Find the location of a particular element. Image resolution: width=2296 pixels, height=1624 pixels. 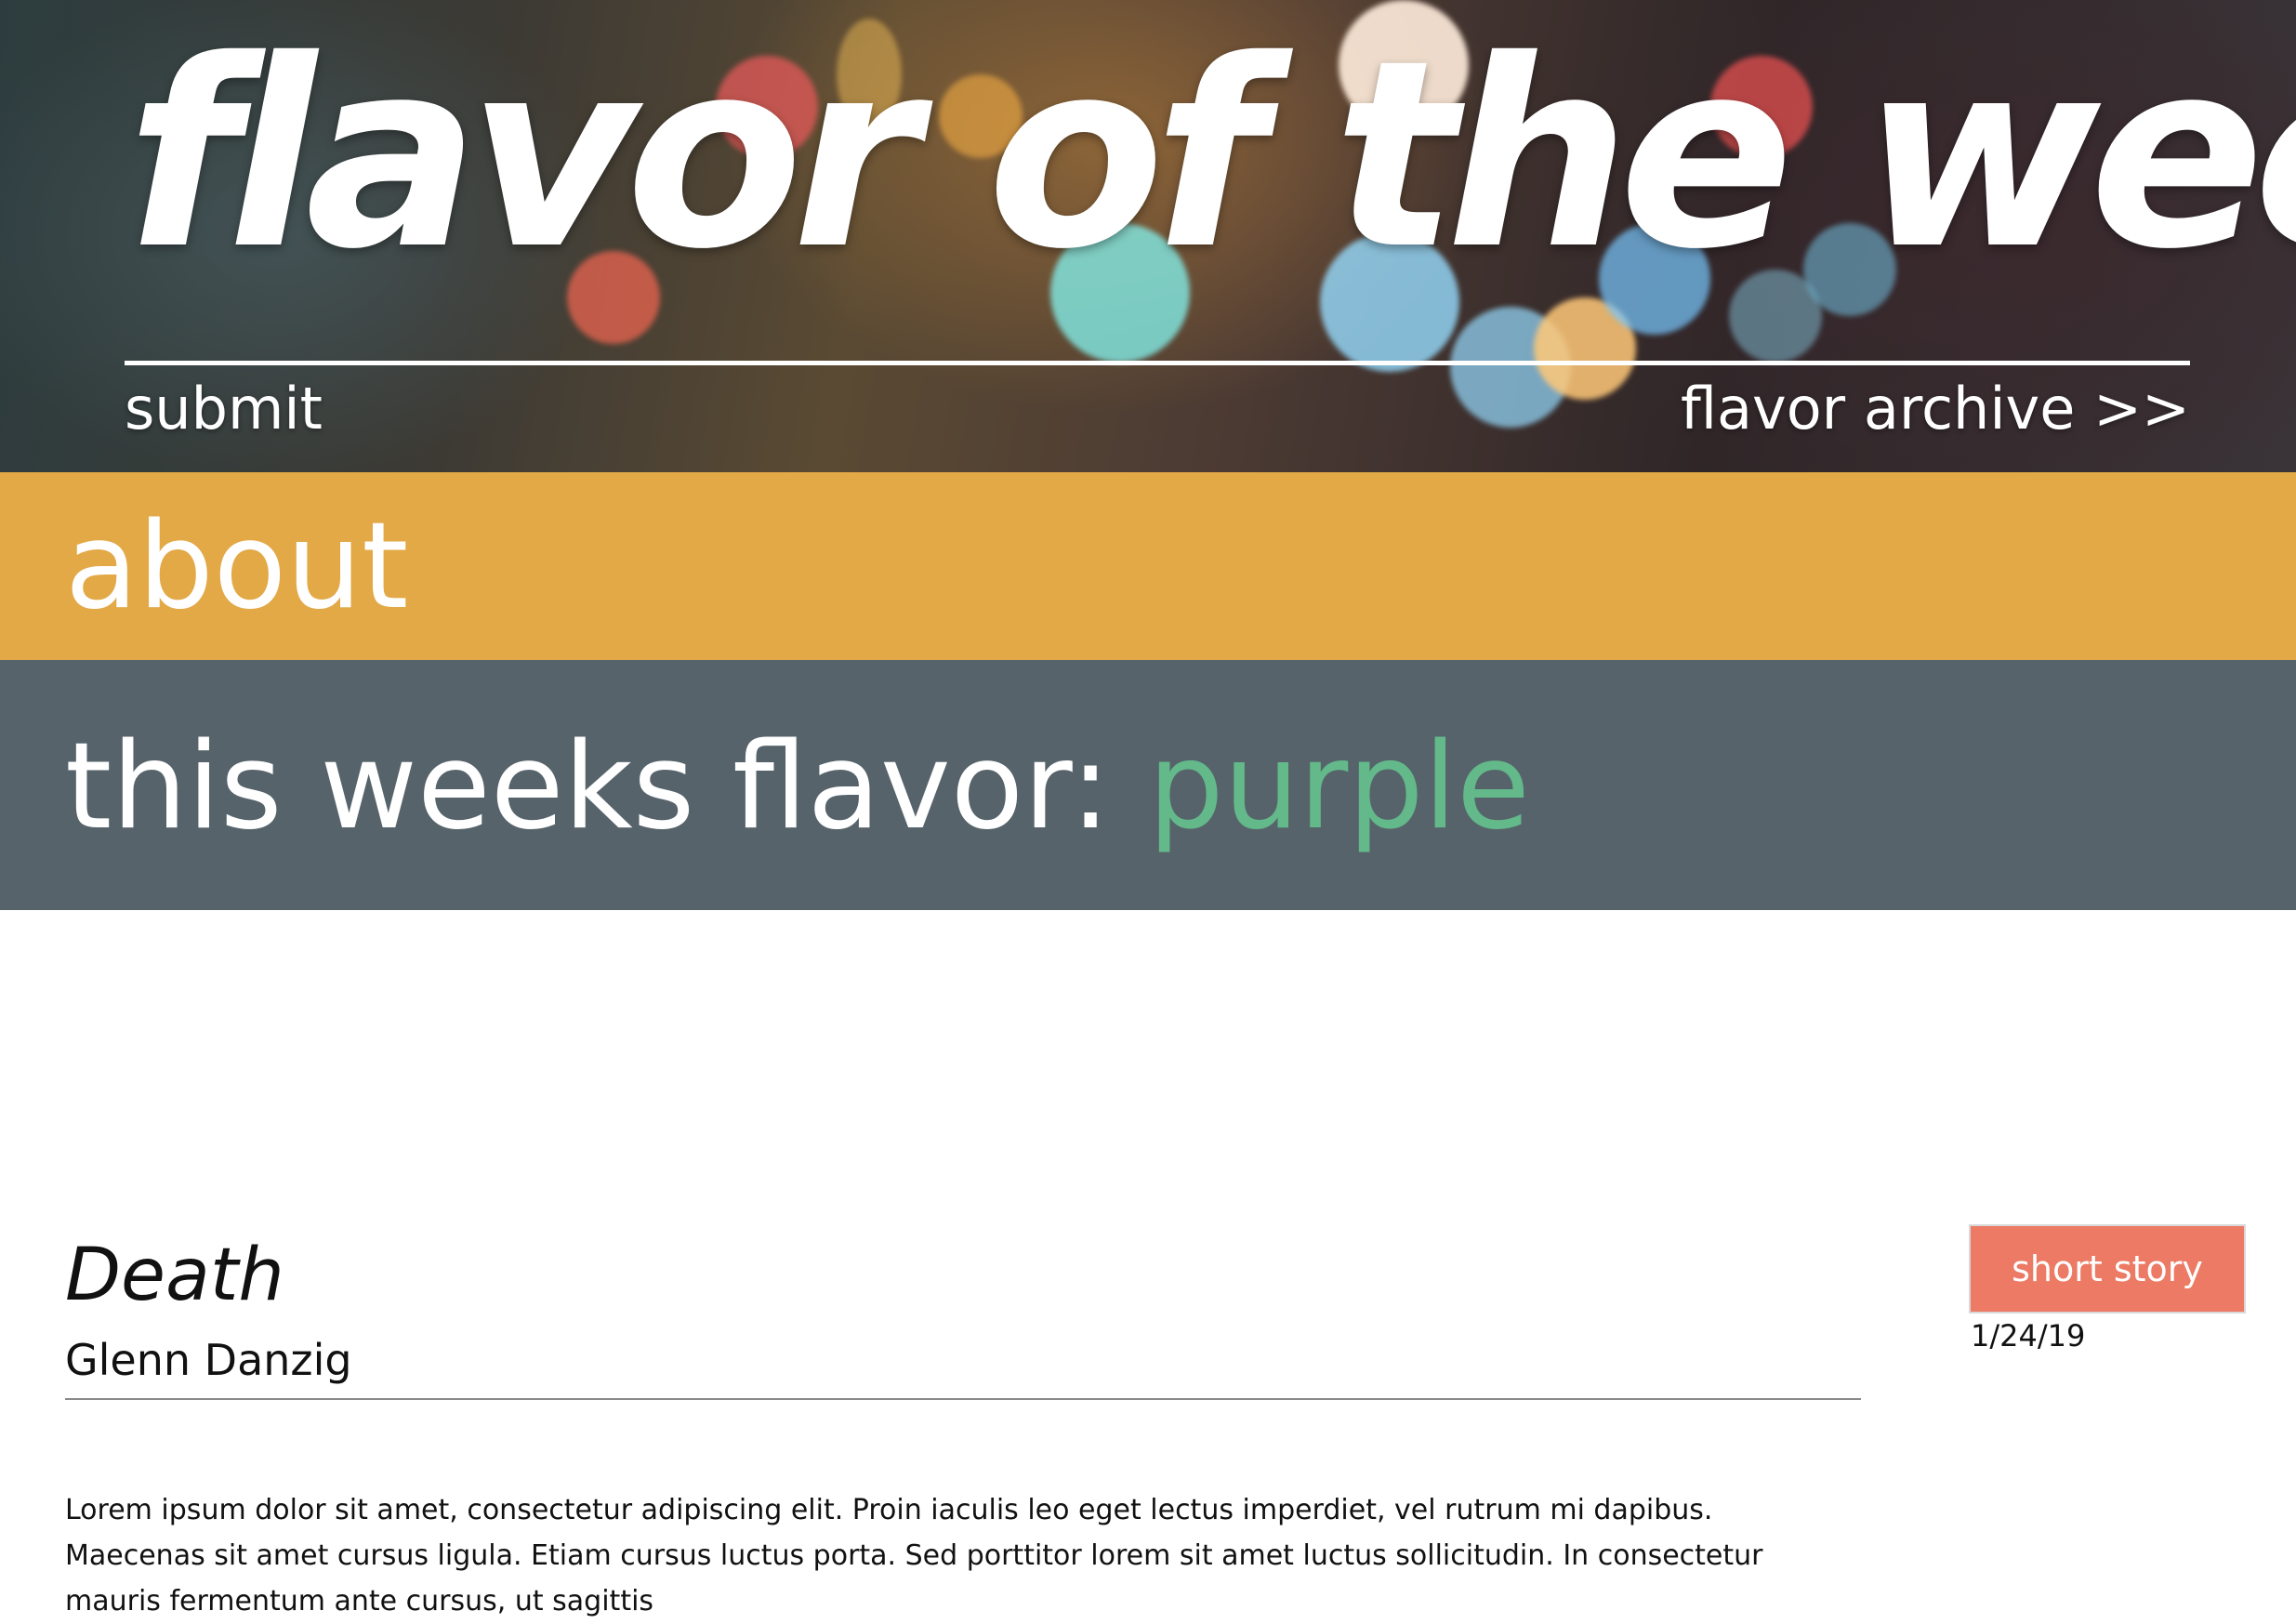

flavor-prefix: this weeks flavor: is located at coordinates (607, 787).